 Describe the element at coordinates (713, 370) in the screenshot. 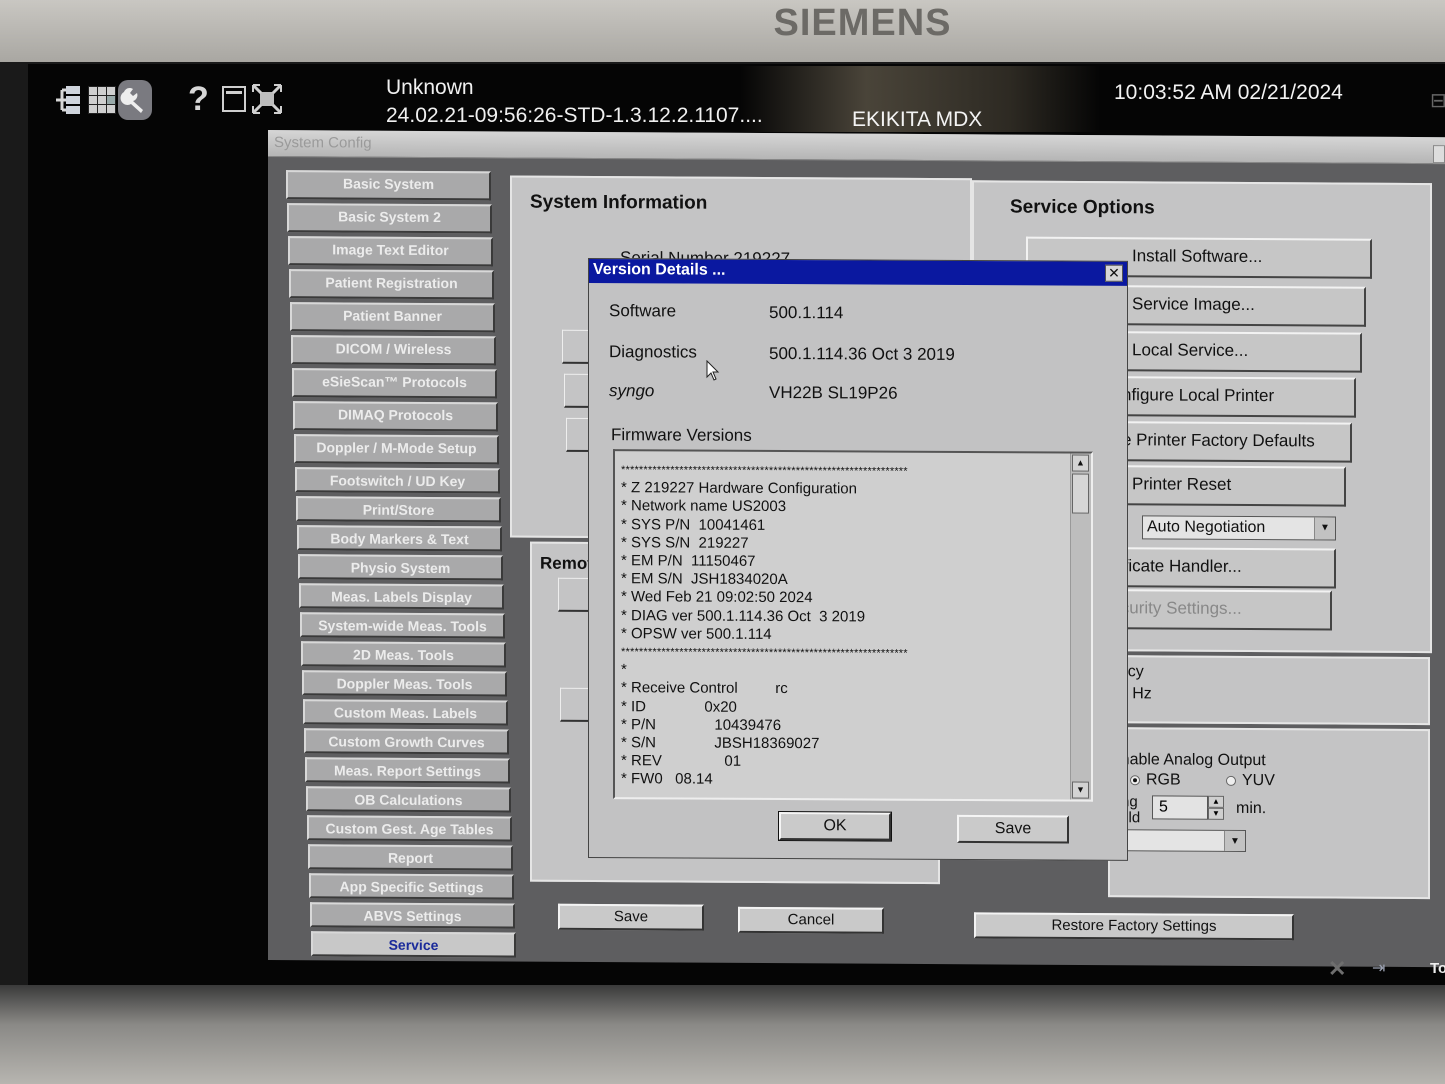

I see `mouse-cursor-icon` at that location.